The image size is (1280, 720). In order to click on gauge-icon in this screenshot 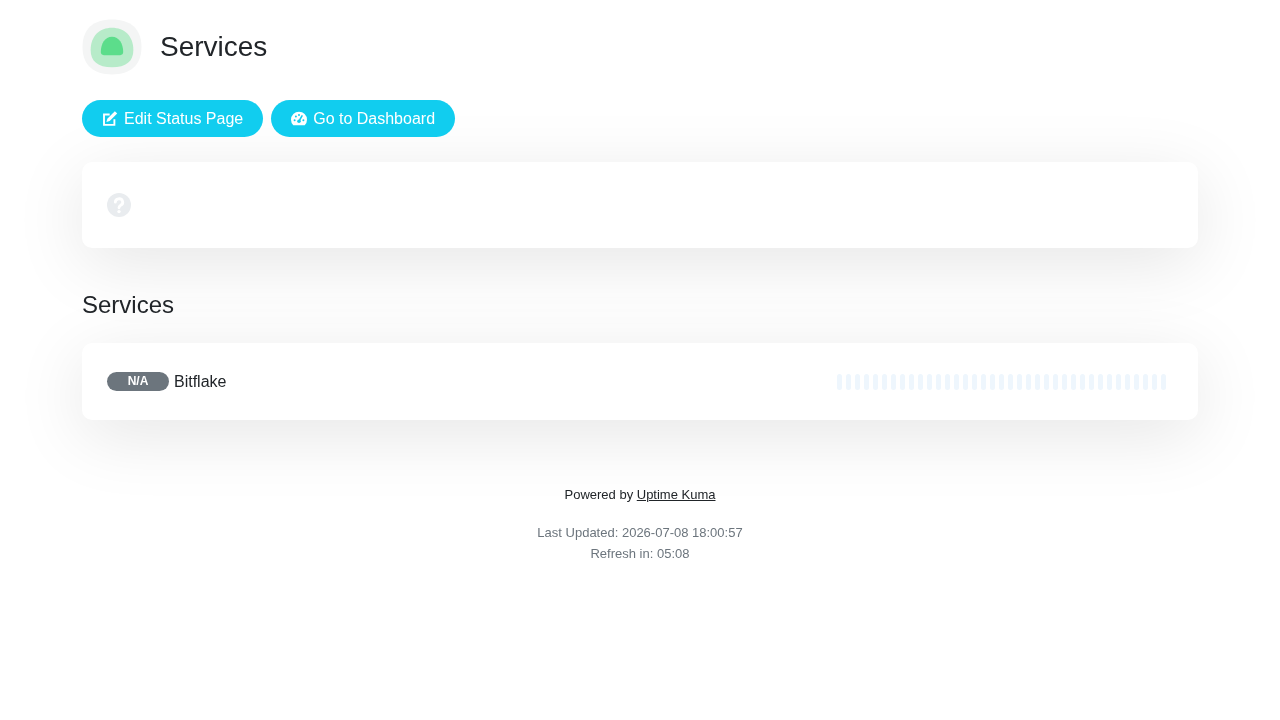, I will do `click(299, 118)`.